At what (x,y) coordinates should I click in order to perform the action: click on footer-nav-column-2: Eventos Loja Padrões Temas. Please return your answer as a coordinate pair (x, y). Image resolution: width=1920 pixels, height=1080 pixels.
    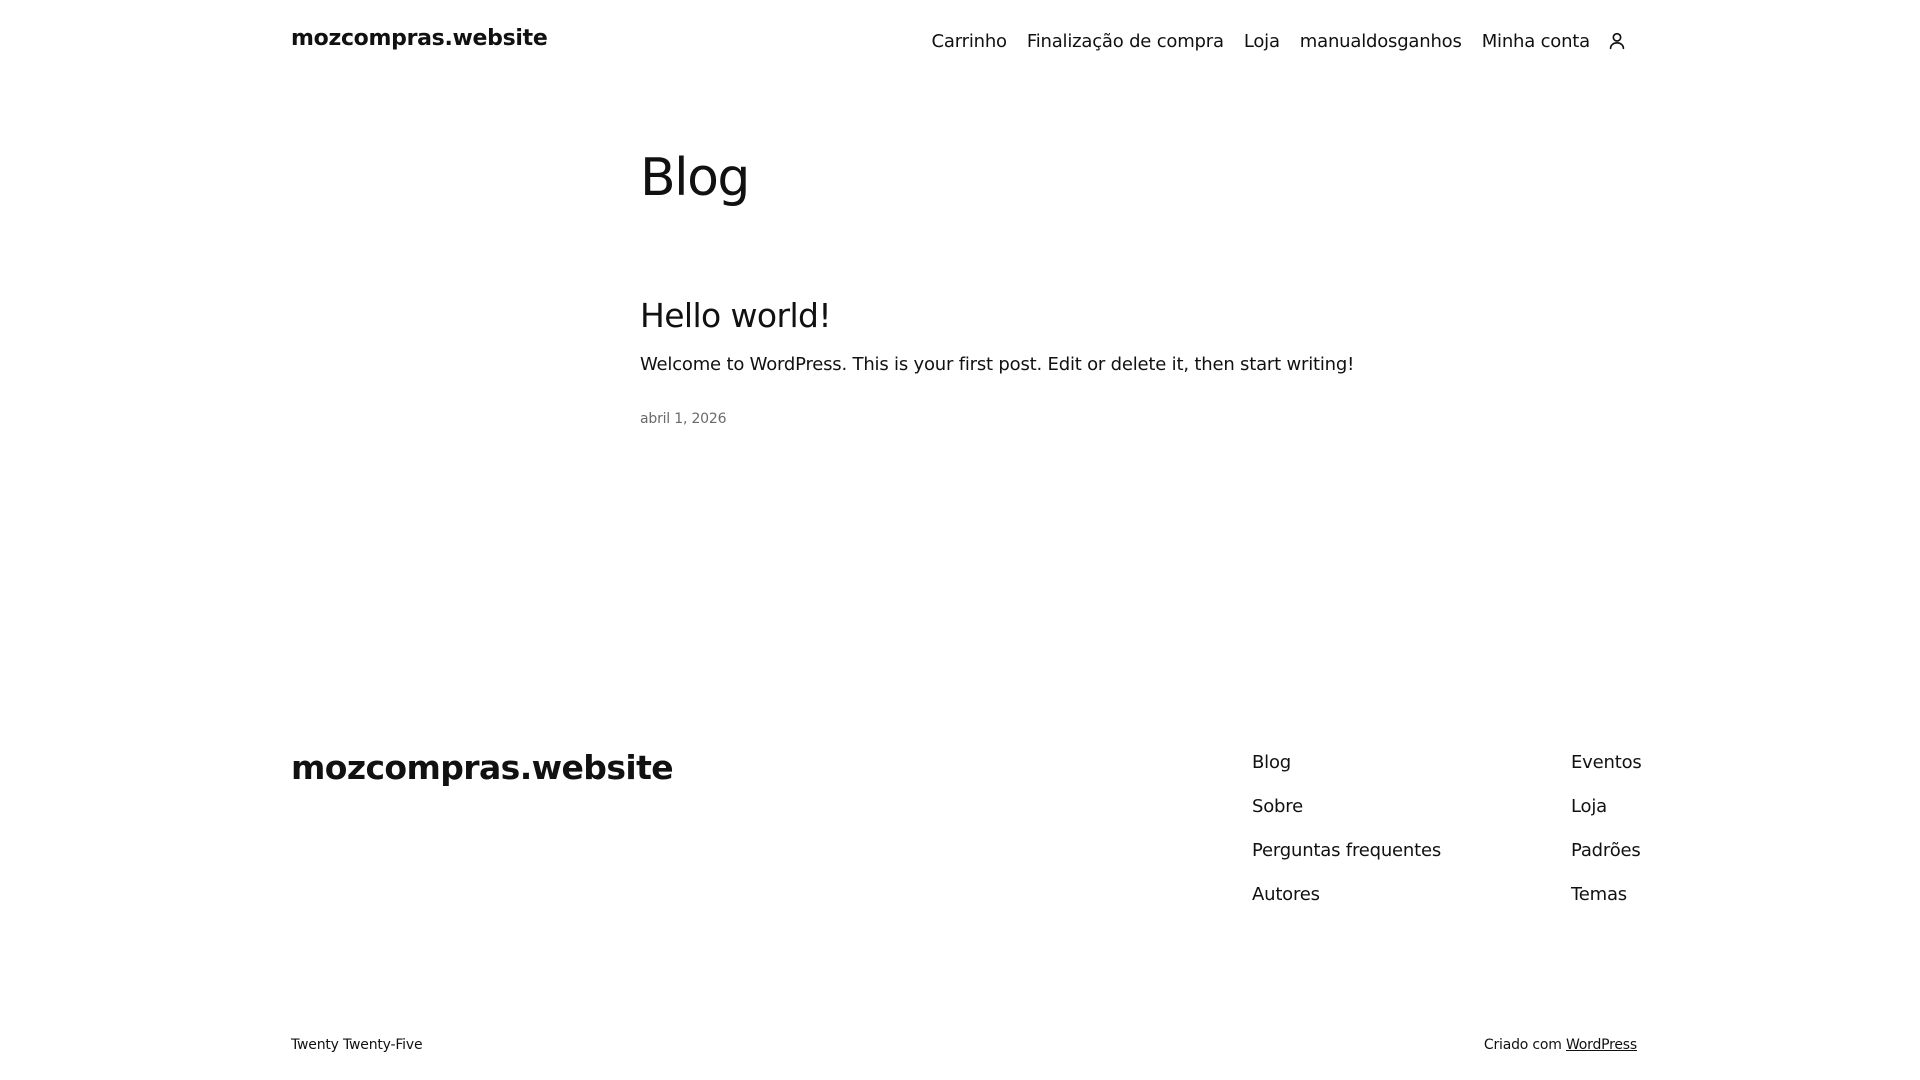
    Looking at the image, I should click on (1606, 839).